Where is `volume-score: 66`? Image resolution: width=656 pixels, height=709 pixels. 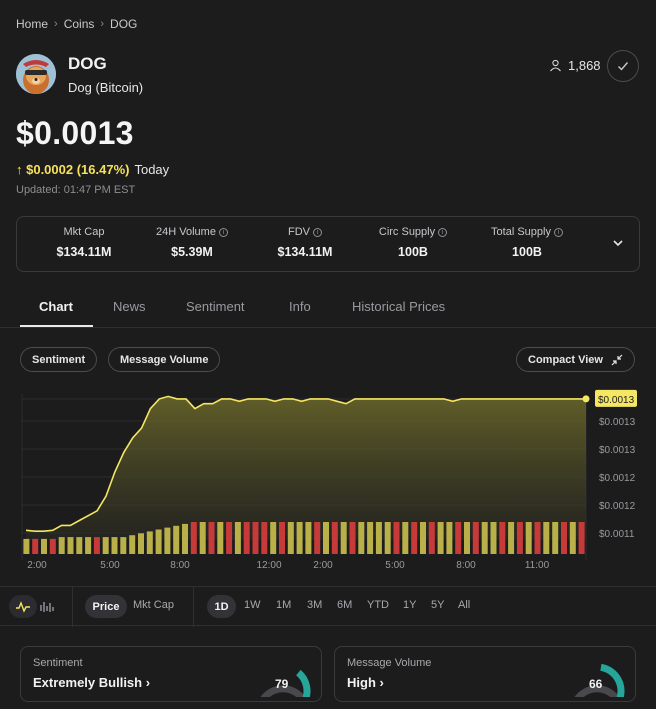 volume-score: 66 is located at coordinates (596, 684).